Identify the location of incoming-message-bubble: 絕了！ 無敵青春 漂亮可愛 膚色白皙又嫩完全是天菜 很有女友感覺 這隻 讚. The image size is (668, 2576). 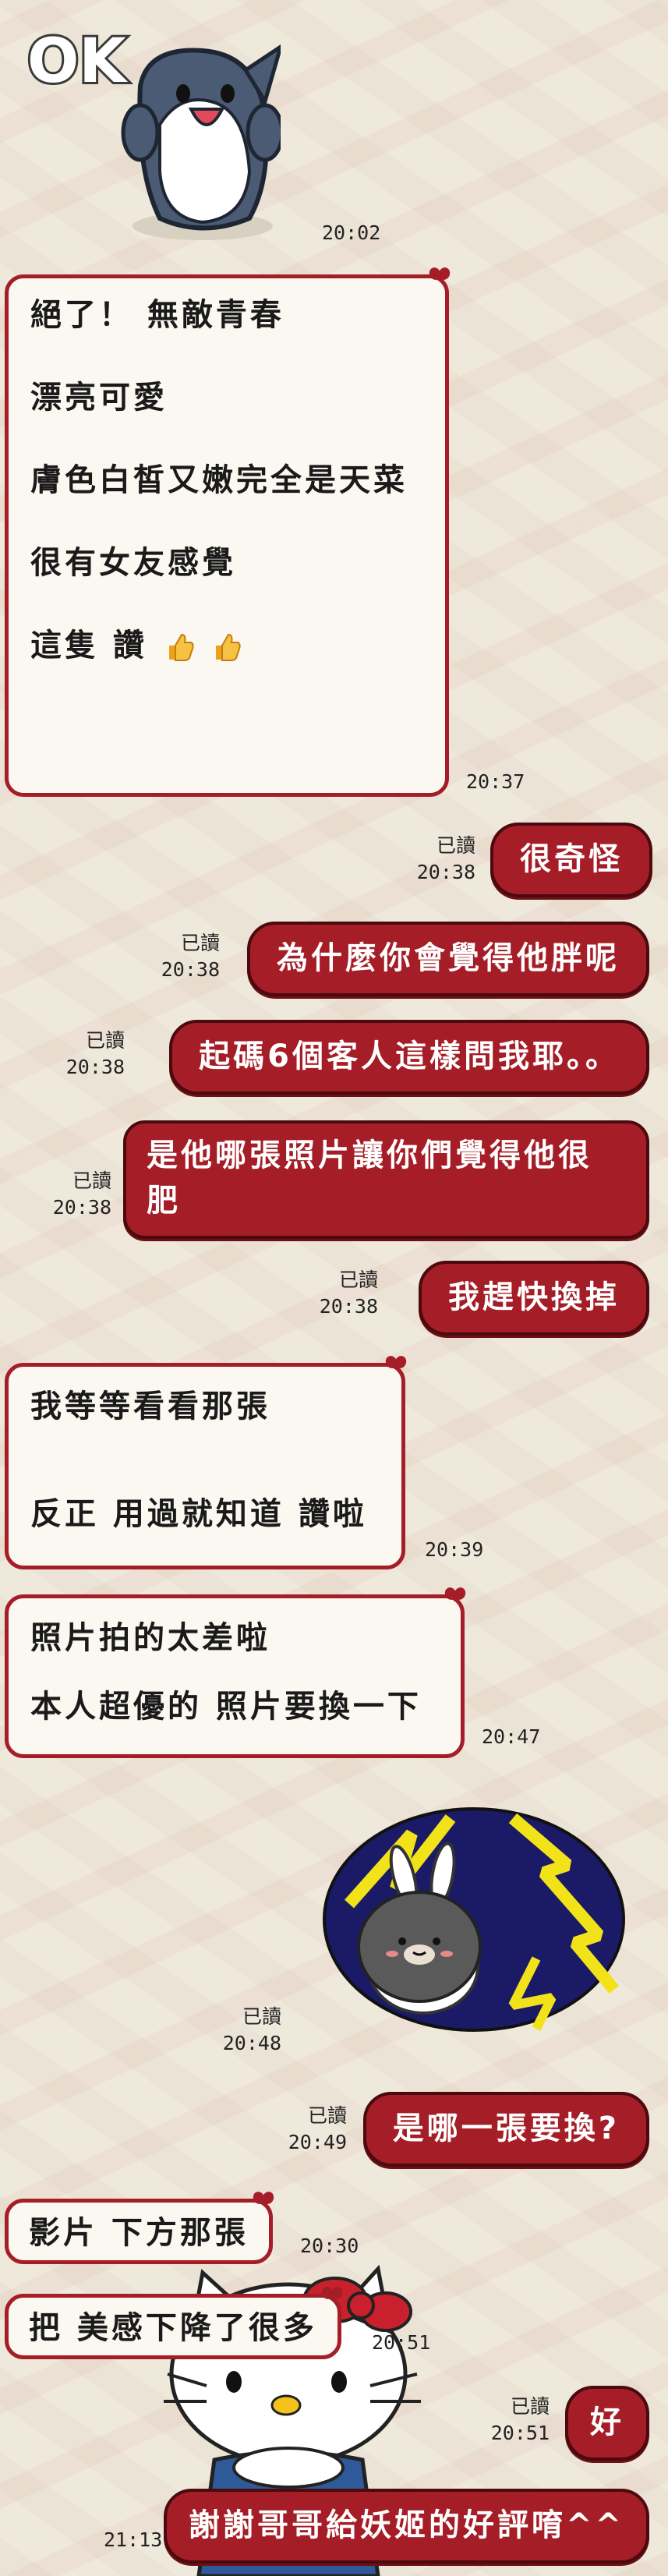
(227, 535).